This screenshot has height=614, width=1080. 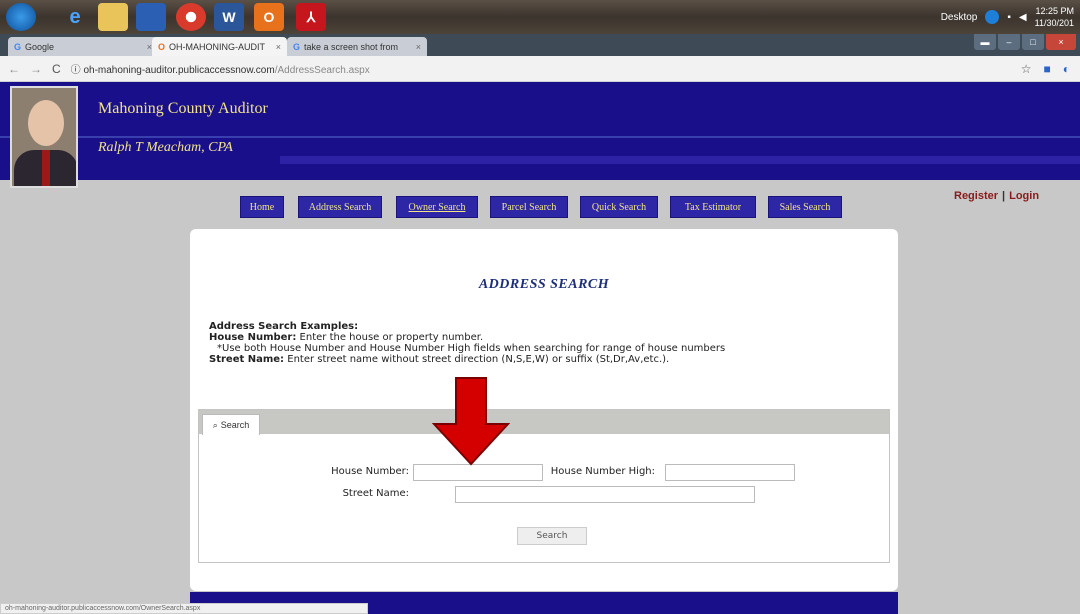 What do you see at coordinates (1026, 69) in the screenshot?
I see `bookmark-star-icon: ☆` at bounding box center [1026, 69].